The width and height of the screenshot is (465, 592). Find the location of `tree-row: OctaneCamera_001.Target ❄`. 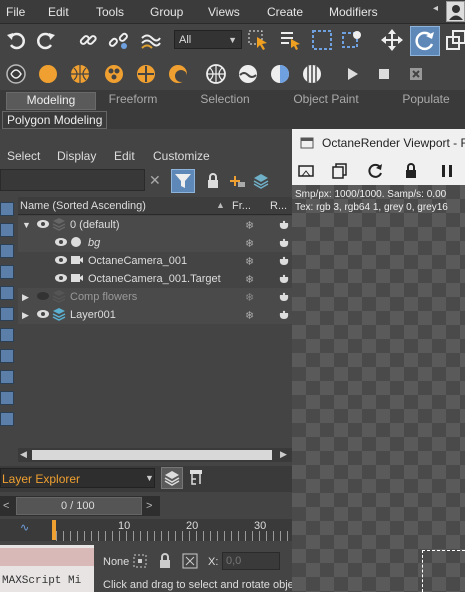

tree-row: OctaneCamera_001.Target ❄ is located at coordinates (155, 279).